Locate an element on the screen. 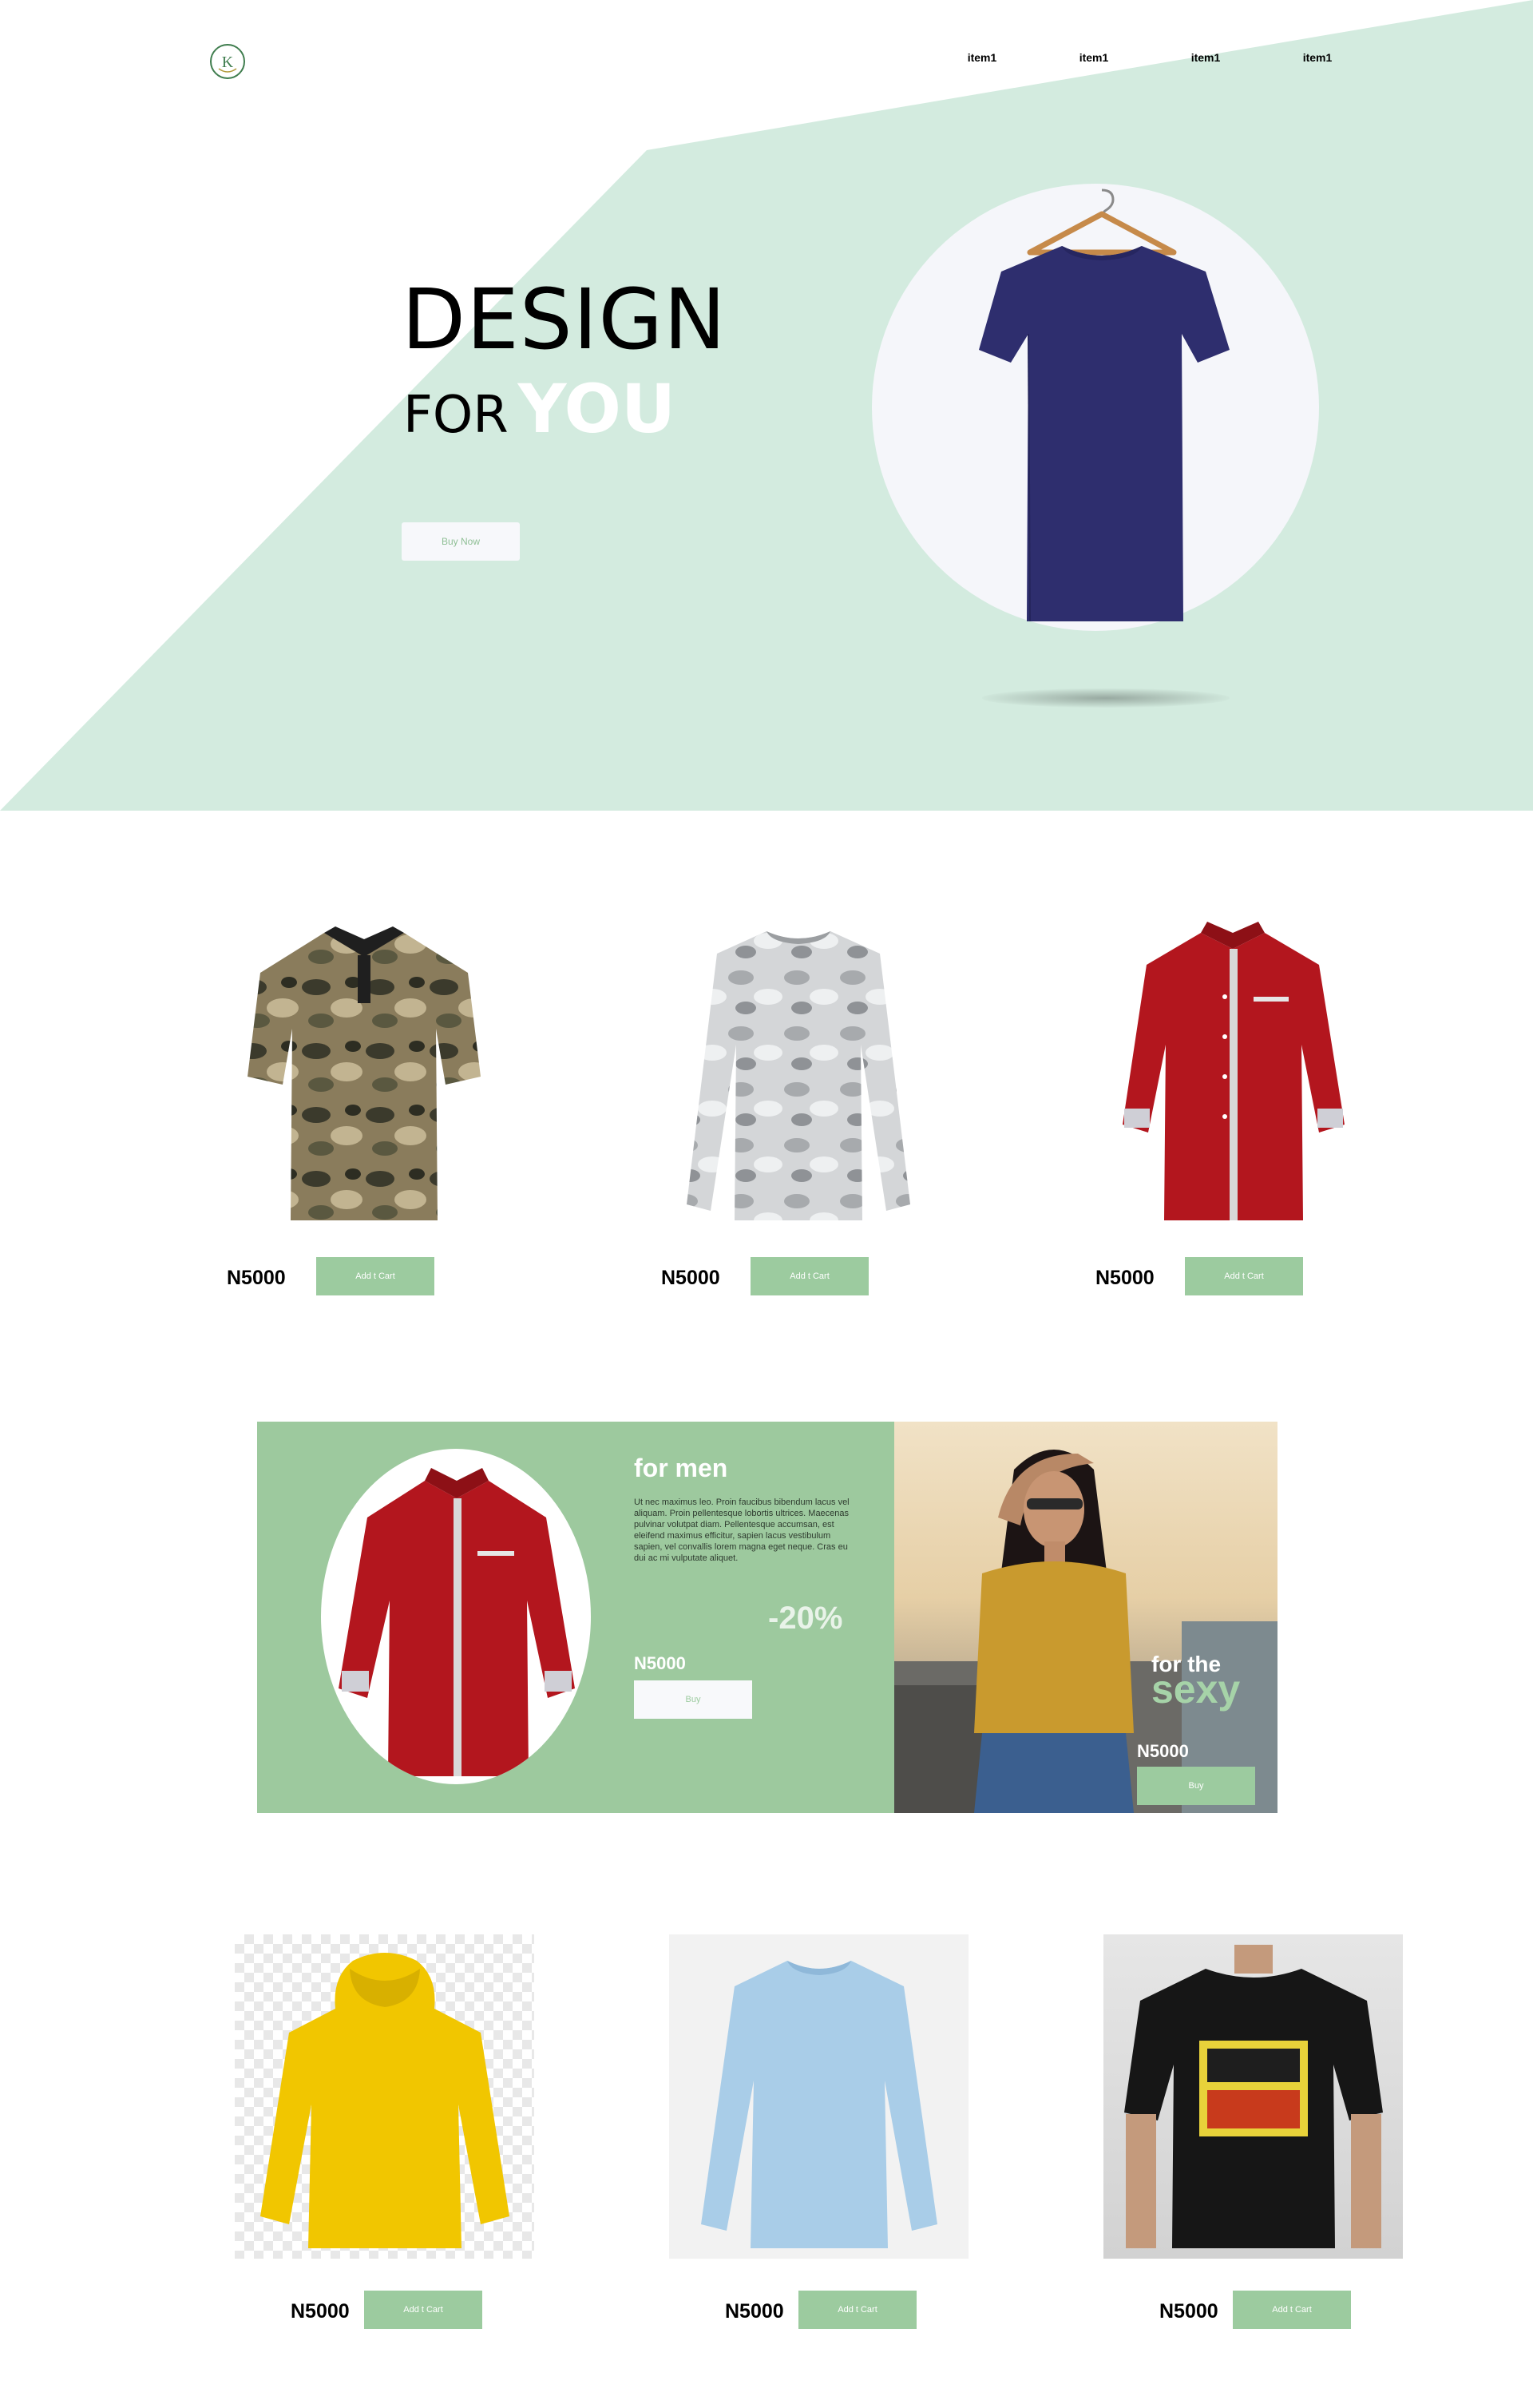 The height and width of the screenshot is (2408, 1533). nav-item-3: item1 is located at coordinates (1206, 57).